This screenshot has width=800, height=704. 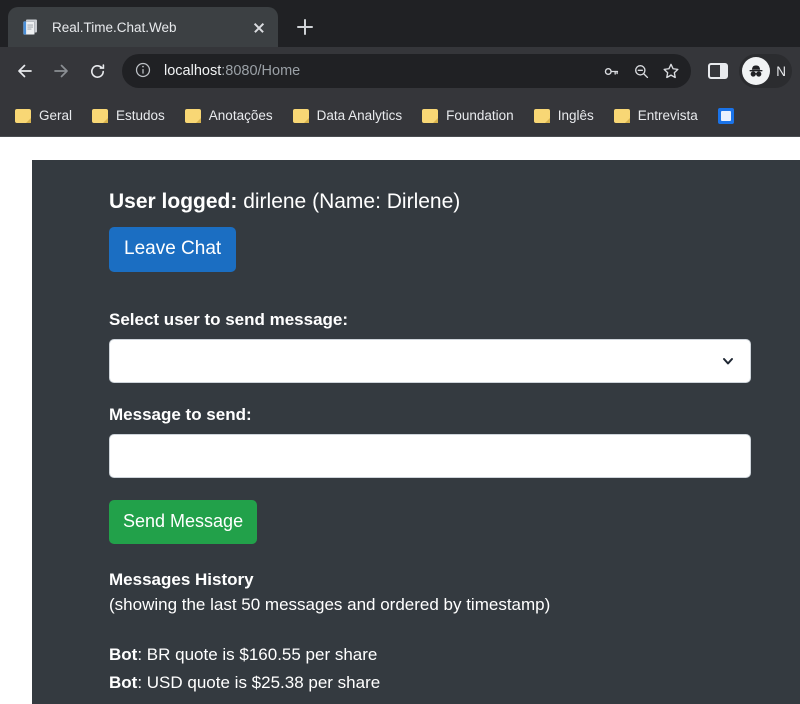 I want to click on incognito-icon, so click(x=756, y=71).